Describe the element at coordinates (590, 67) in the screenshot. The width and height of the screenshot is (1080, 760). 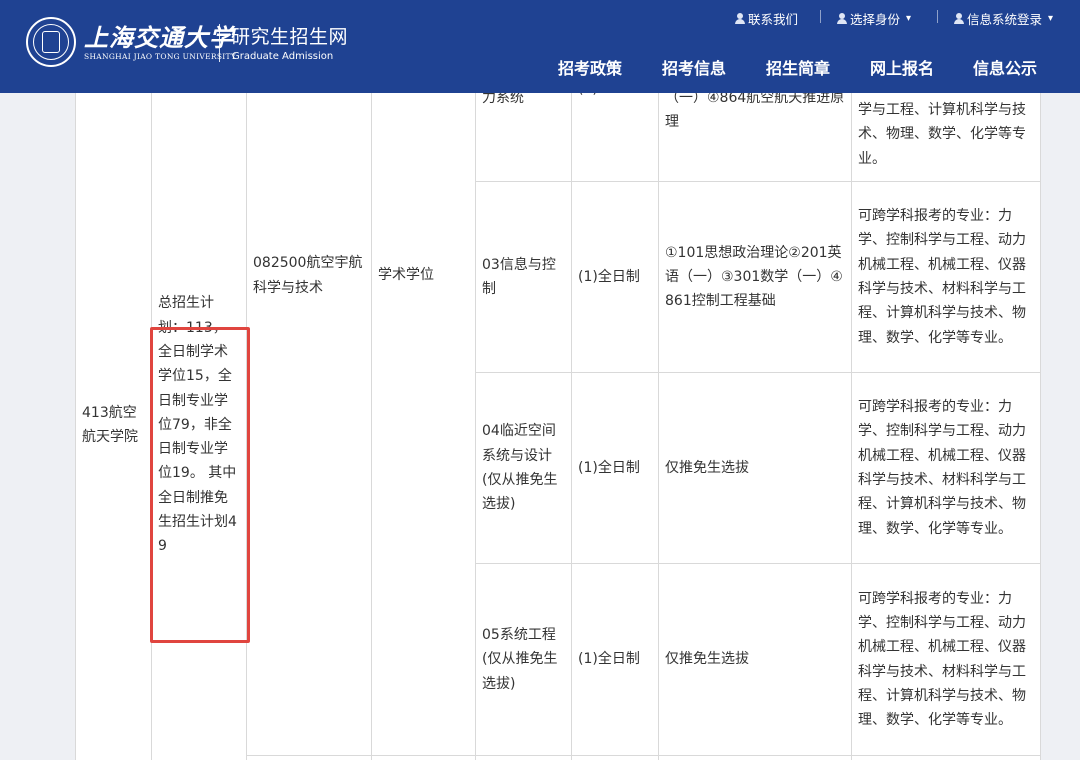
I see `nav-item-policy: 招考政策` at that location.